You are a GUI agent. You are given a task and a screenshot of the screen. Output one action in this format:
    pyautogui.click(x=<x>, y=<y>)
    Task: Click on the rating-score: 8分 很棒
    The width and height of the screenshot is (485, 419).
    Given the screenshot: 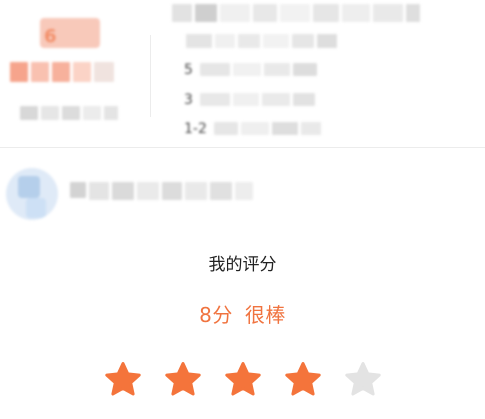 What is the action you would take?
    pyautogui.click(x=242, y=313)
    